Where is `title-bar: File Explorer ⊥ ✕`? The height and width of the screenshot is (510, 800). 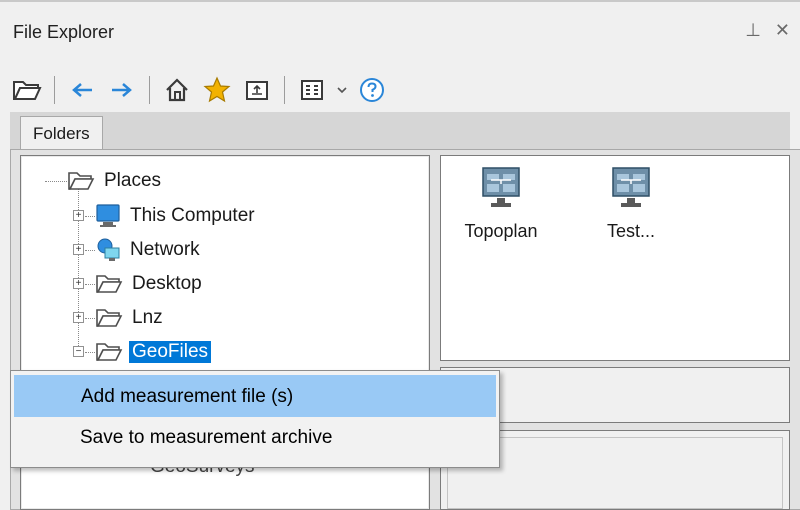 title-bar: File Explorer ⊥ ✕ is located at coordinates (400, 30).